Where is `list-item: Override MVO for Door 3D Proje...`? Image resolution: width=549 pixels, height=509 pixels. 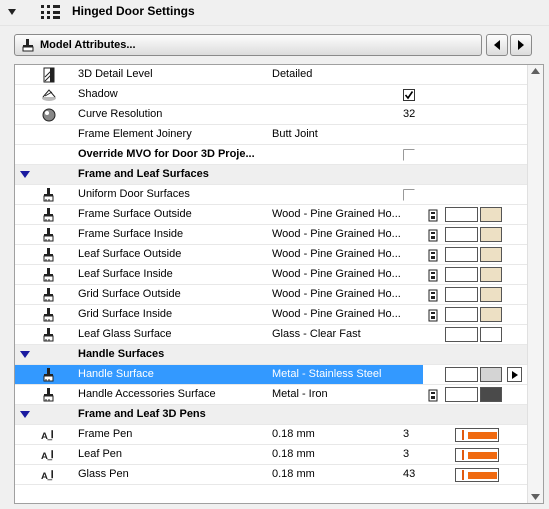 list-item: Override MVO for Door 3D Proje... is located at coordinates (271, 155).